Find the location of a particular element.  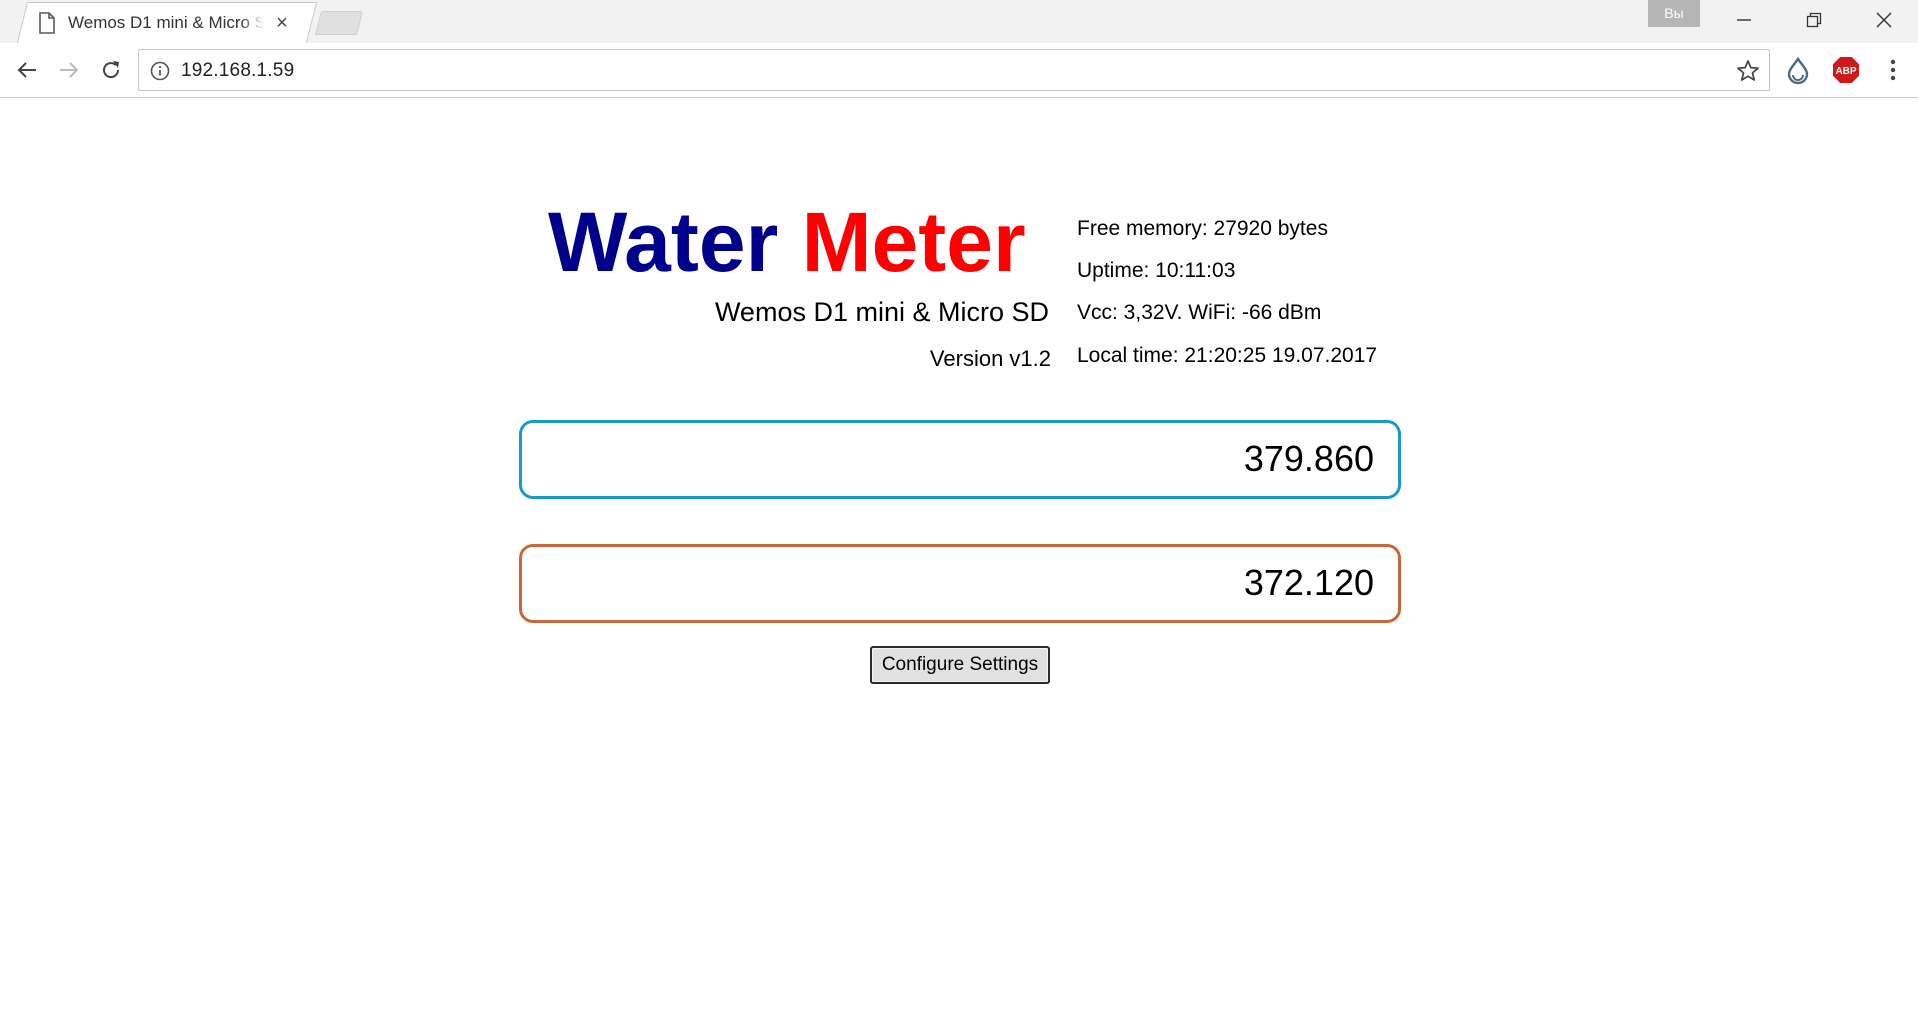

title-meter: Meter is located at coordinates (913, 242).